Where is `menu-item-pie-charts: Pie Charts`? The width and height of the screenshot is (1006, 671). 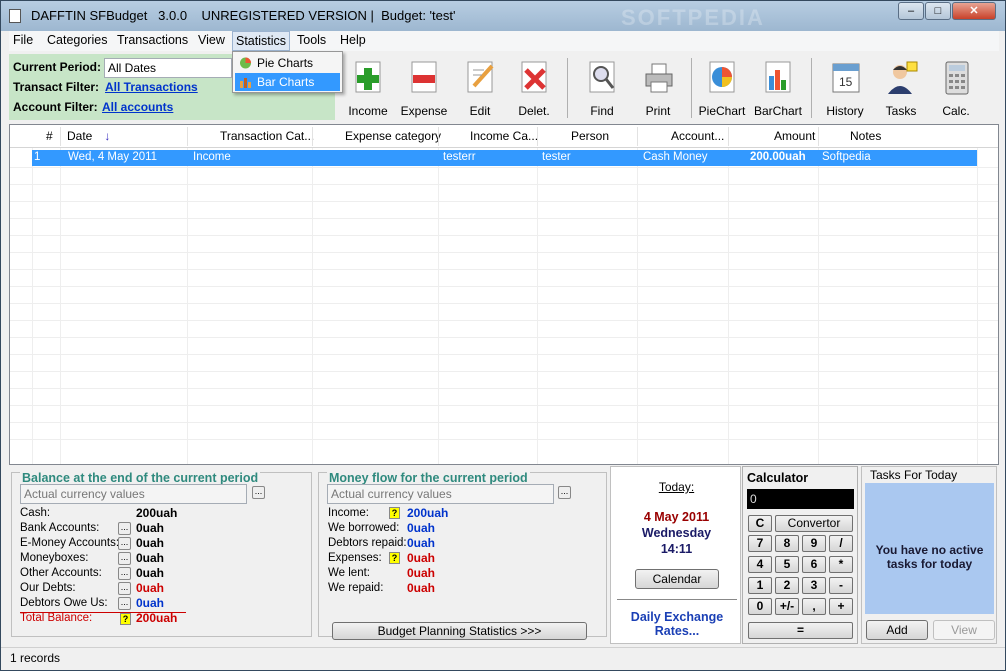
menu-item-pie-charts: Pie Charts is located at coordinates (287, 63).